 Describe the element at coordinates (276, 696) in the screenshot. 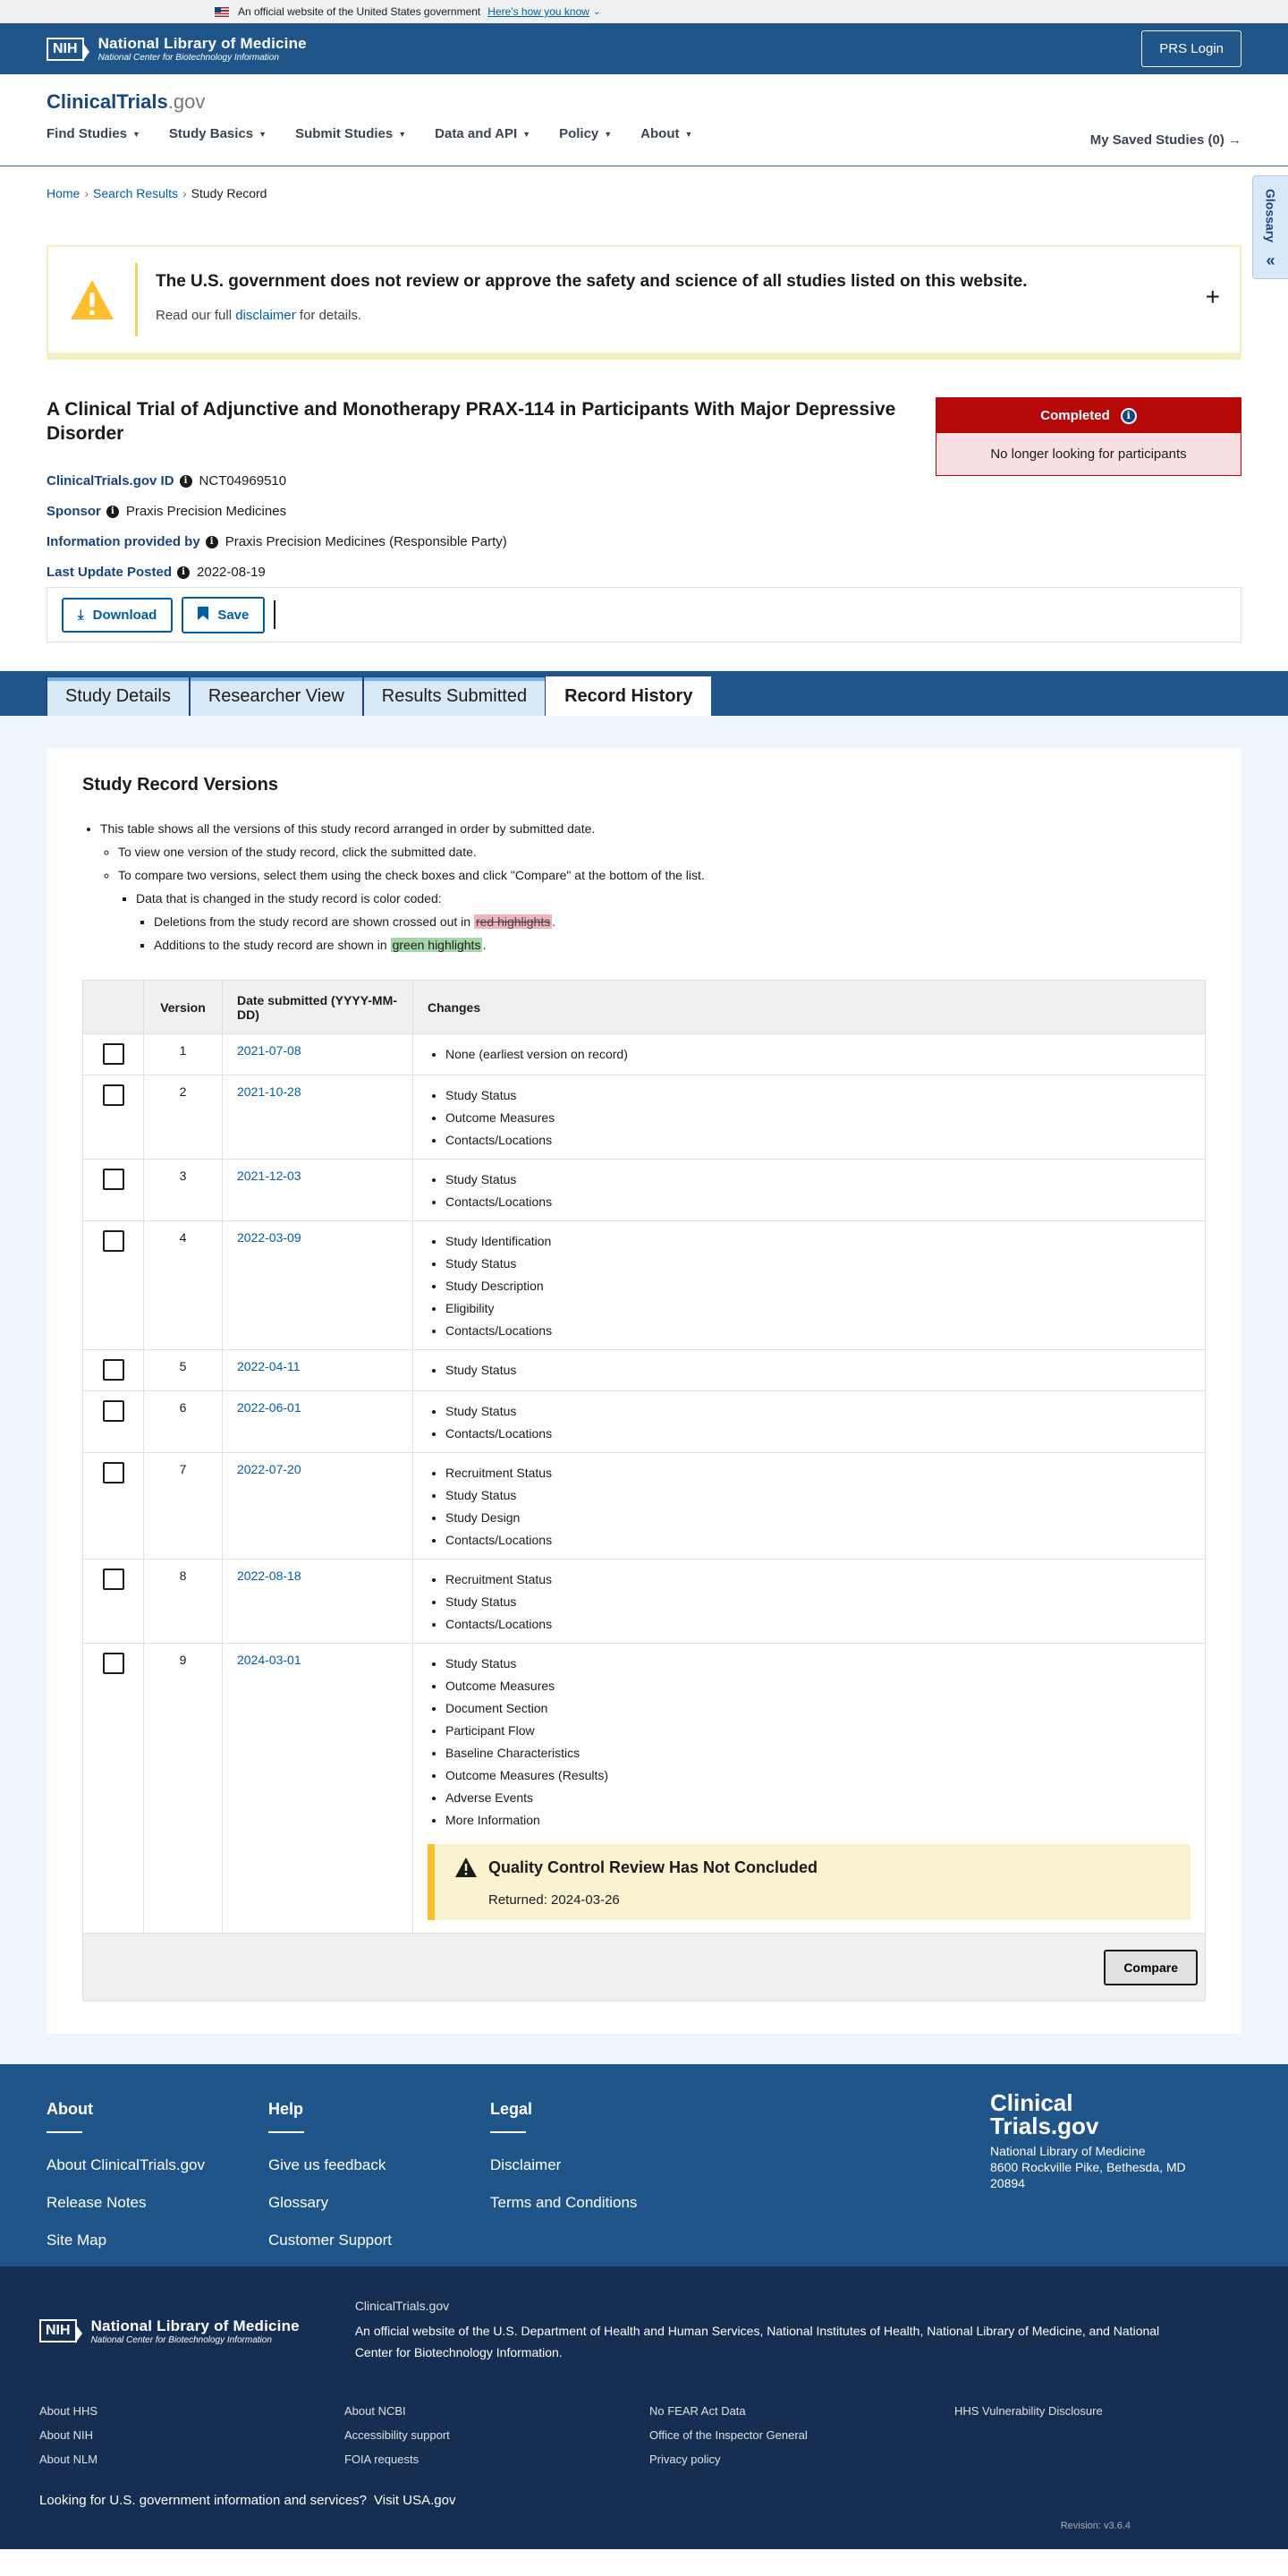

I see `tab-researcher-view: Researcher View` at that location.